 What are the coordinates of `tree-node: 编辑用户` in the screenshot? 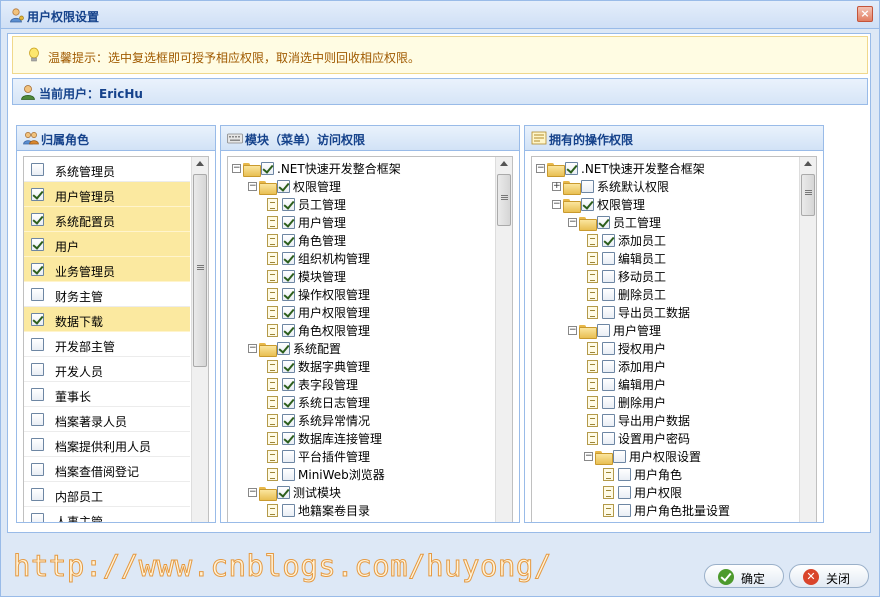 It's located at (625, 385).